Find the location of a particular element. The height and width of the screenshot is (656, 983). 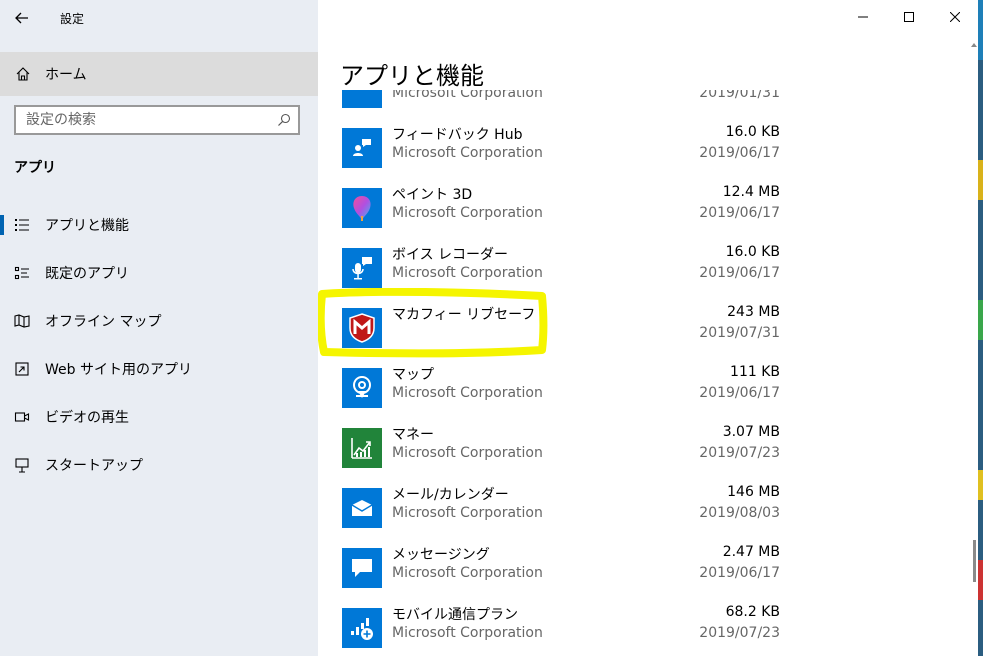

mail-calendar-icon is located at coordinates (362, 508).